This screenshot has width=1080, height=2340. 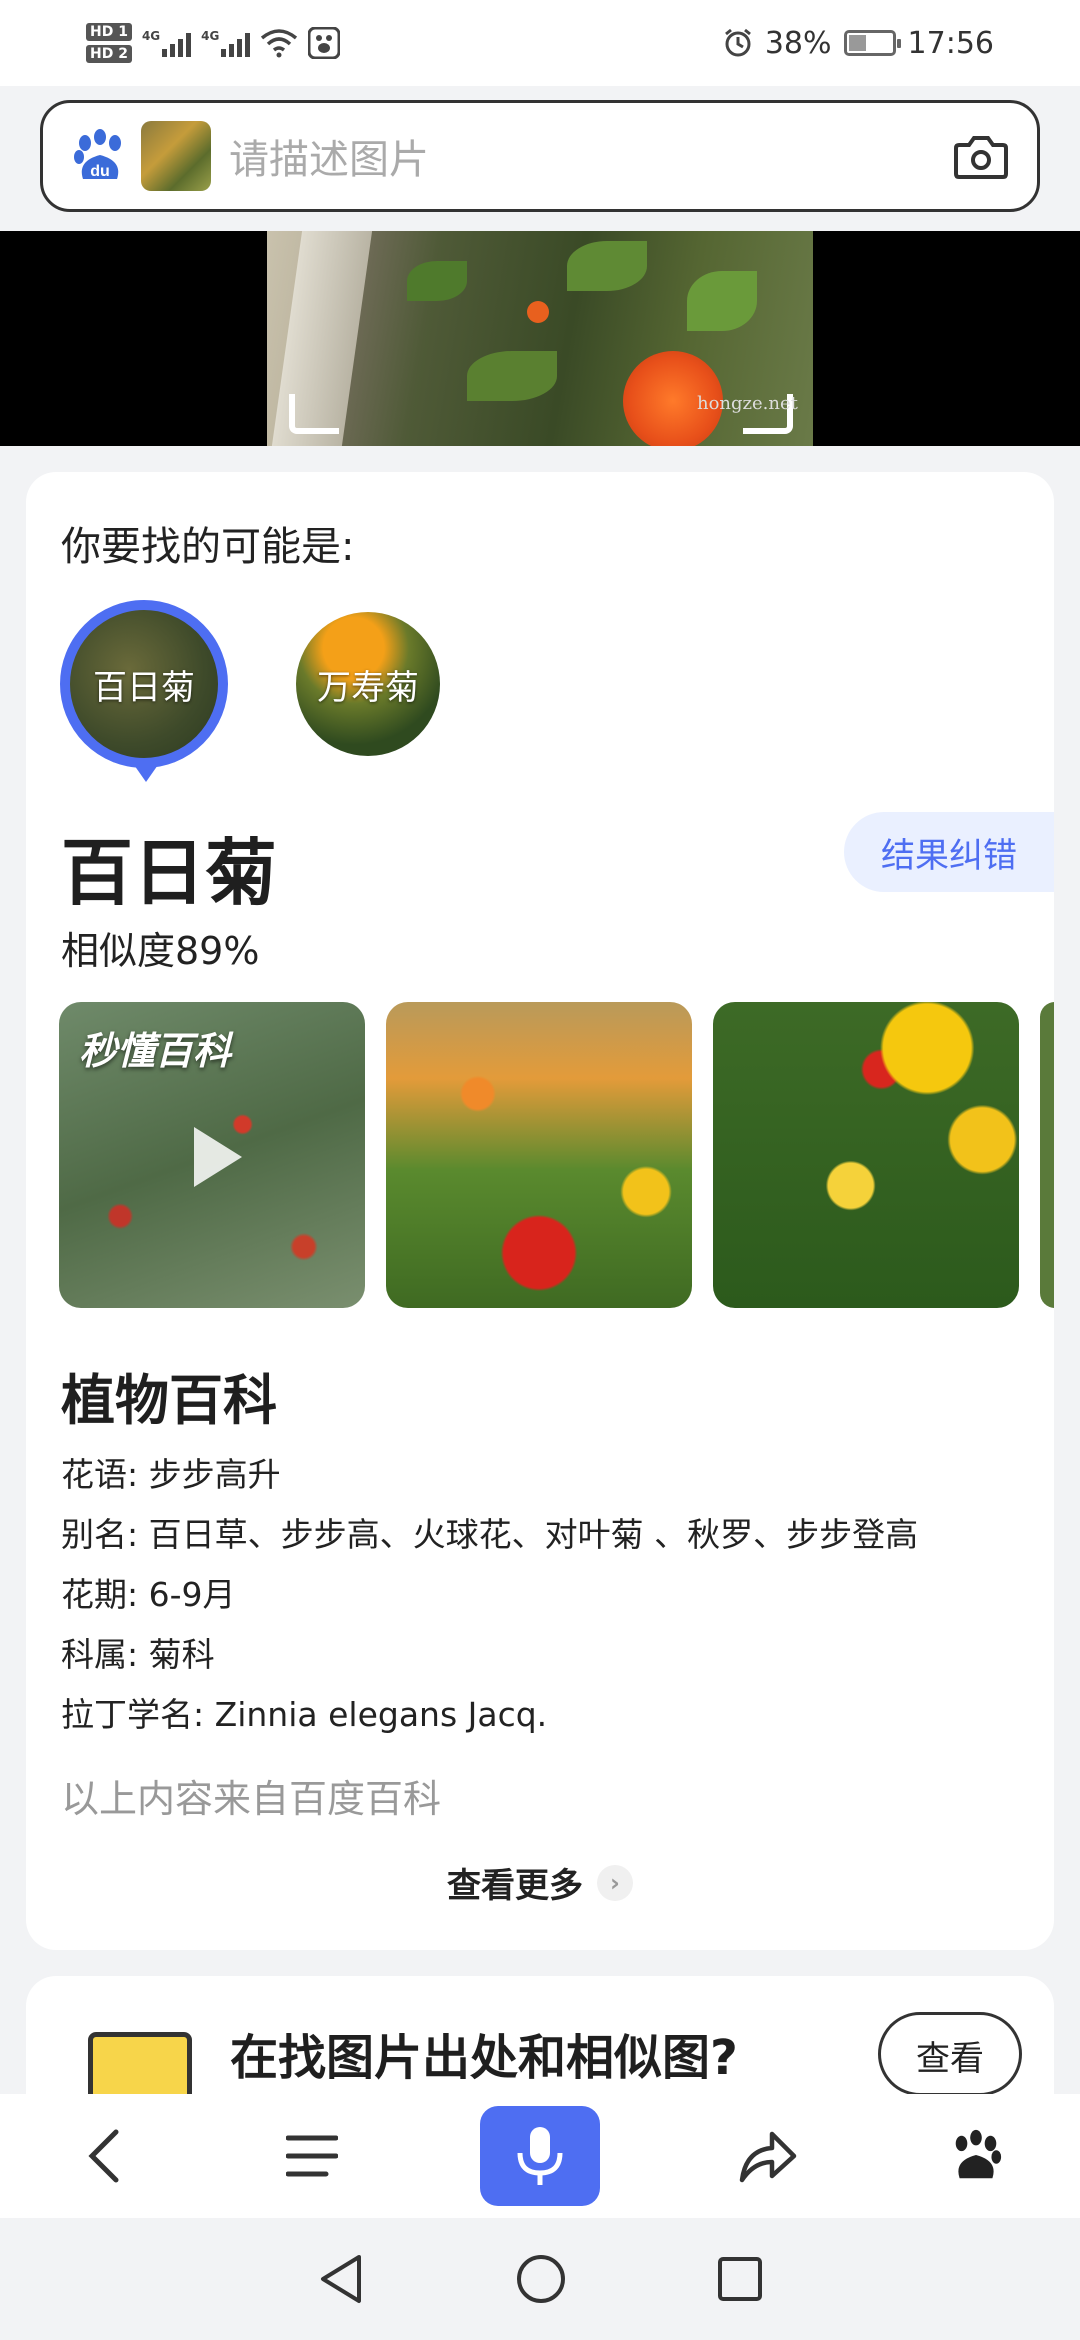 I want to click on baidu-home-button, so click(x=976, y=2156).